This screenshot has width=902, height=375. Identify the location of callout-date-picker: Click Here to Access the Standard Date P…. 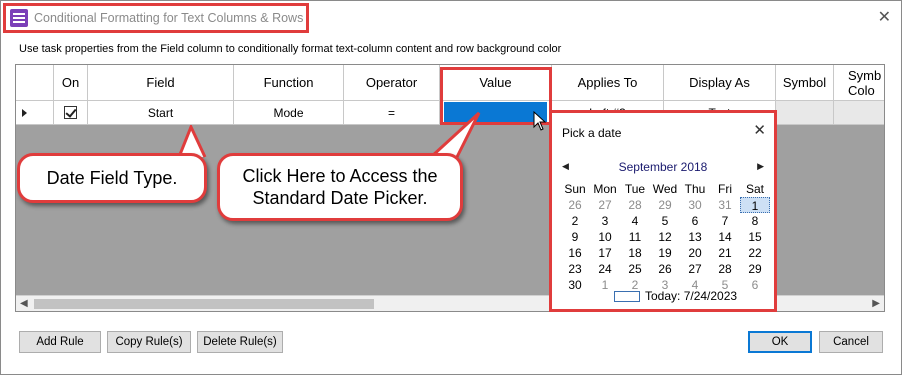
(340, 187).